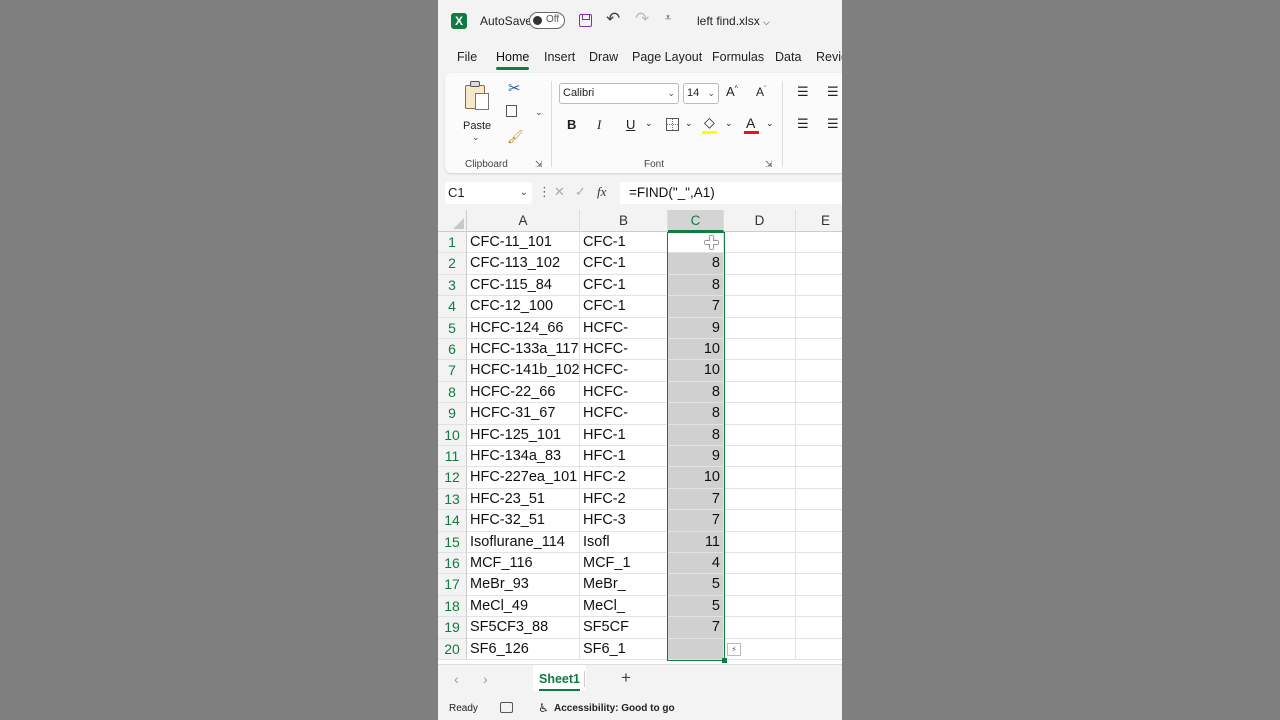  Describe the element at coordinates (803, 124) in the screenshot. I see `align-left-icon: ☰` at that location.